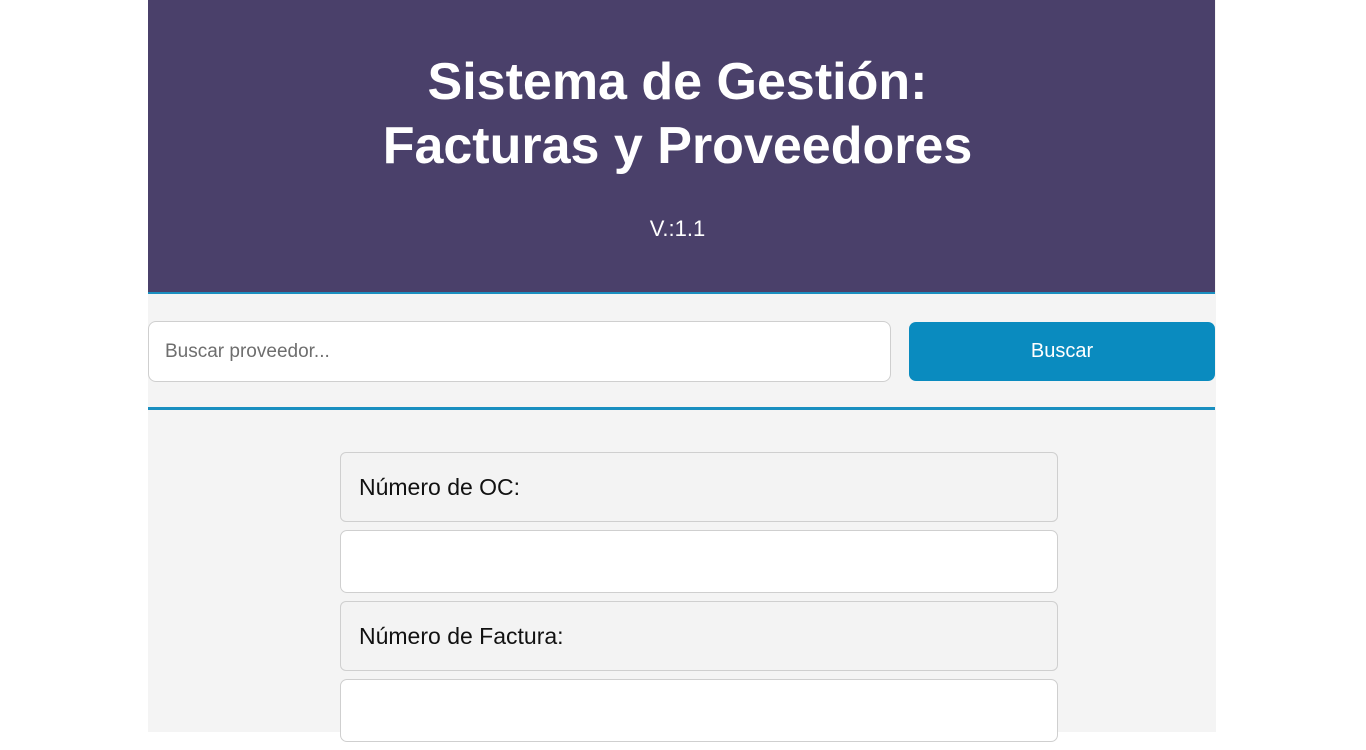 The width and height of the screenshot is (1366, 750). I want to click on oc-number-input, so click(699, 561).